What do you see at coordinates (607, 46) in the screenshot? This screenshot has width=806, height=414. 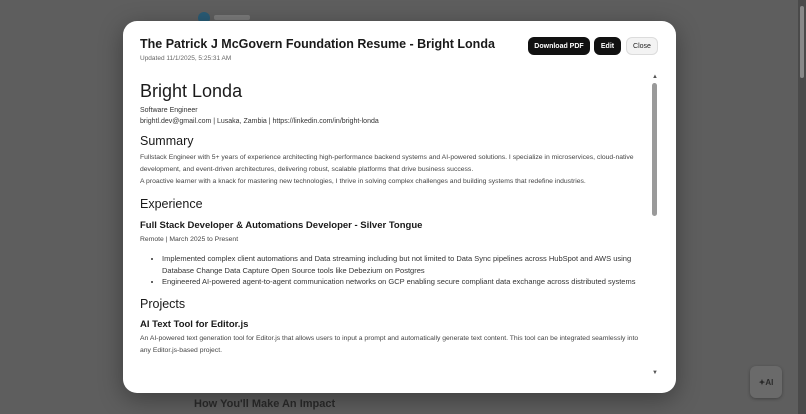 I see `edit-button: Edit` at bounding box center [607, 46].